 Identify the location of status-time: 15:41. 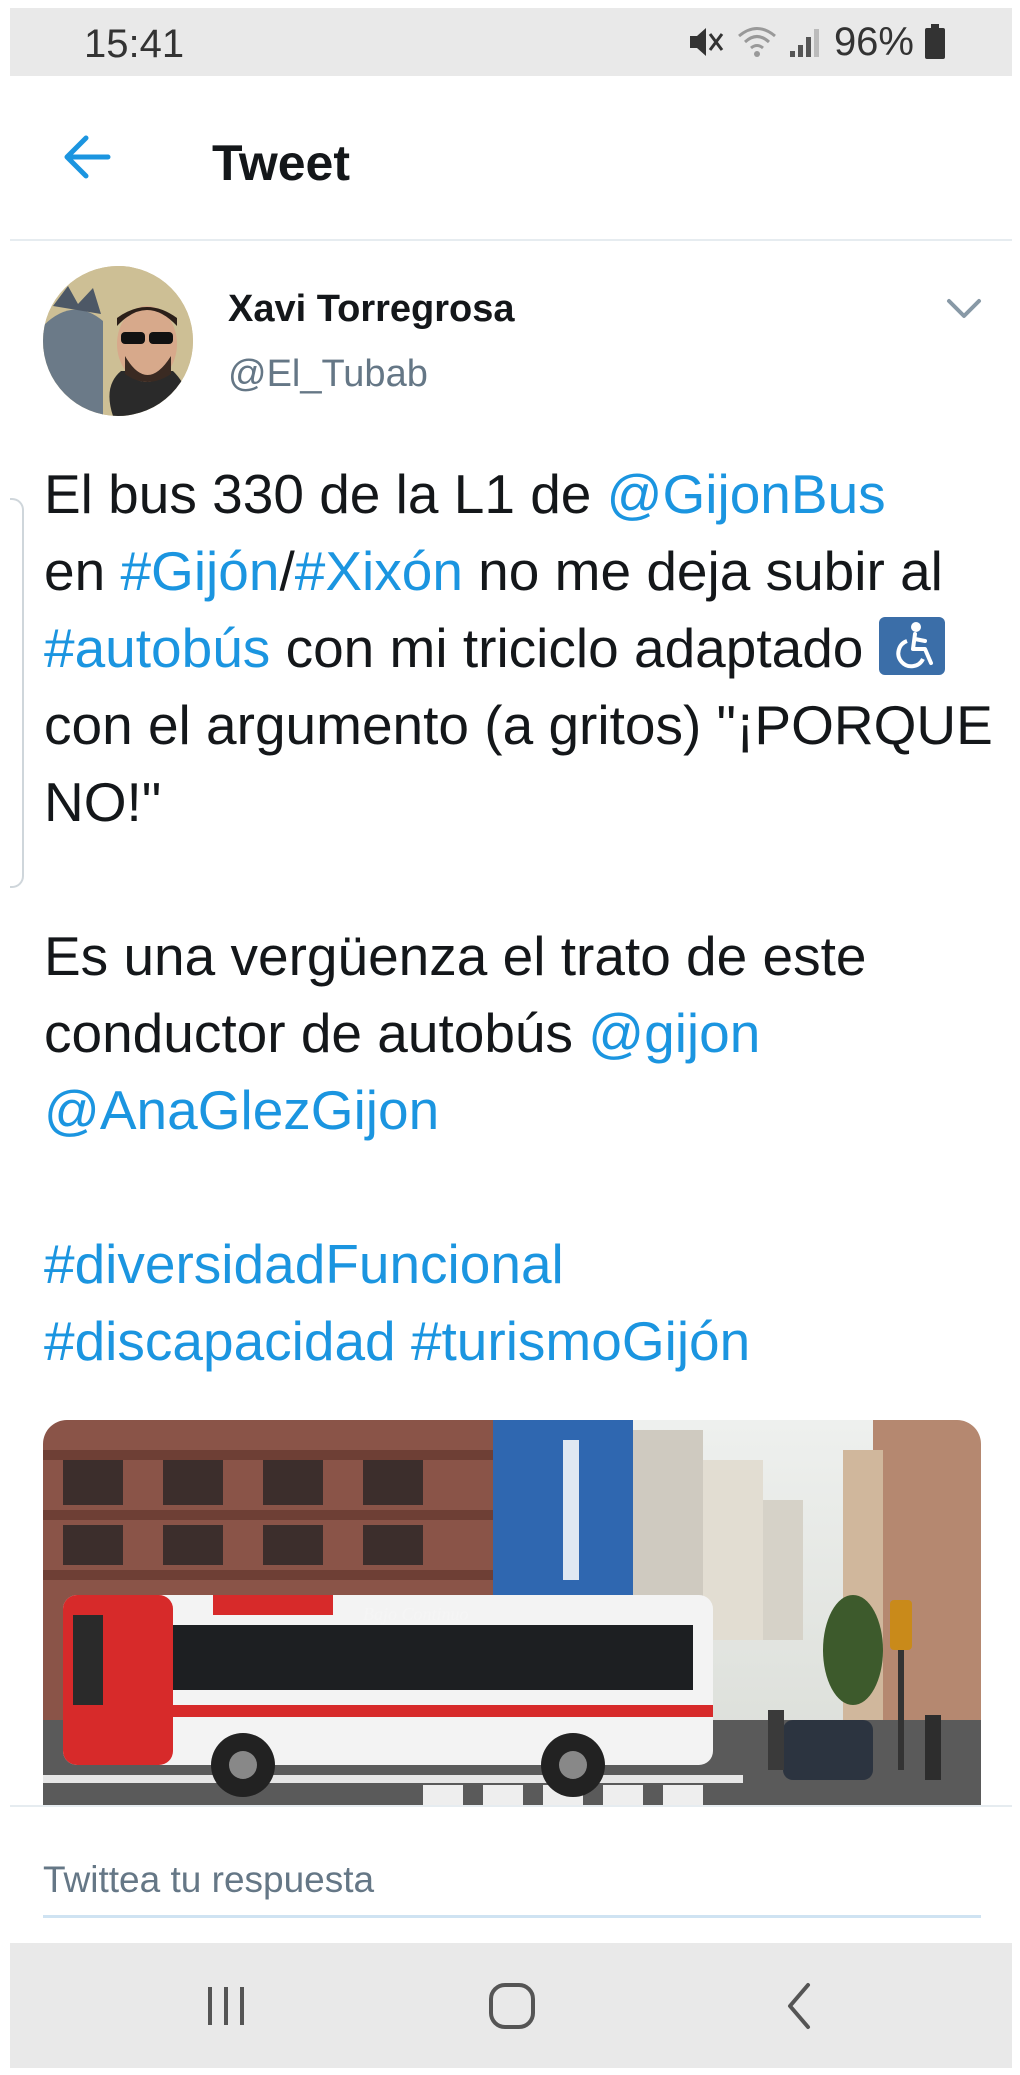
(134, 44).